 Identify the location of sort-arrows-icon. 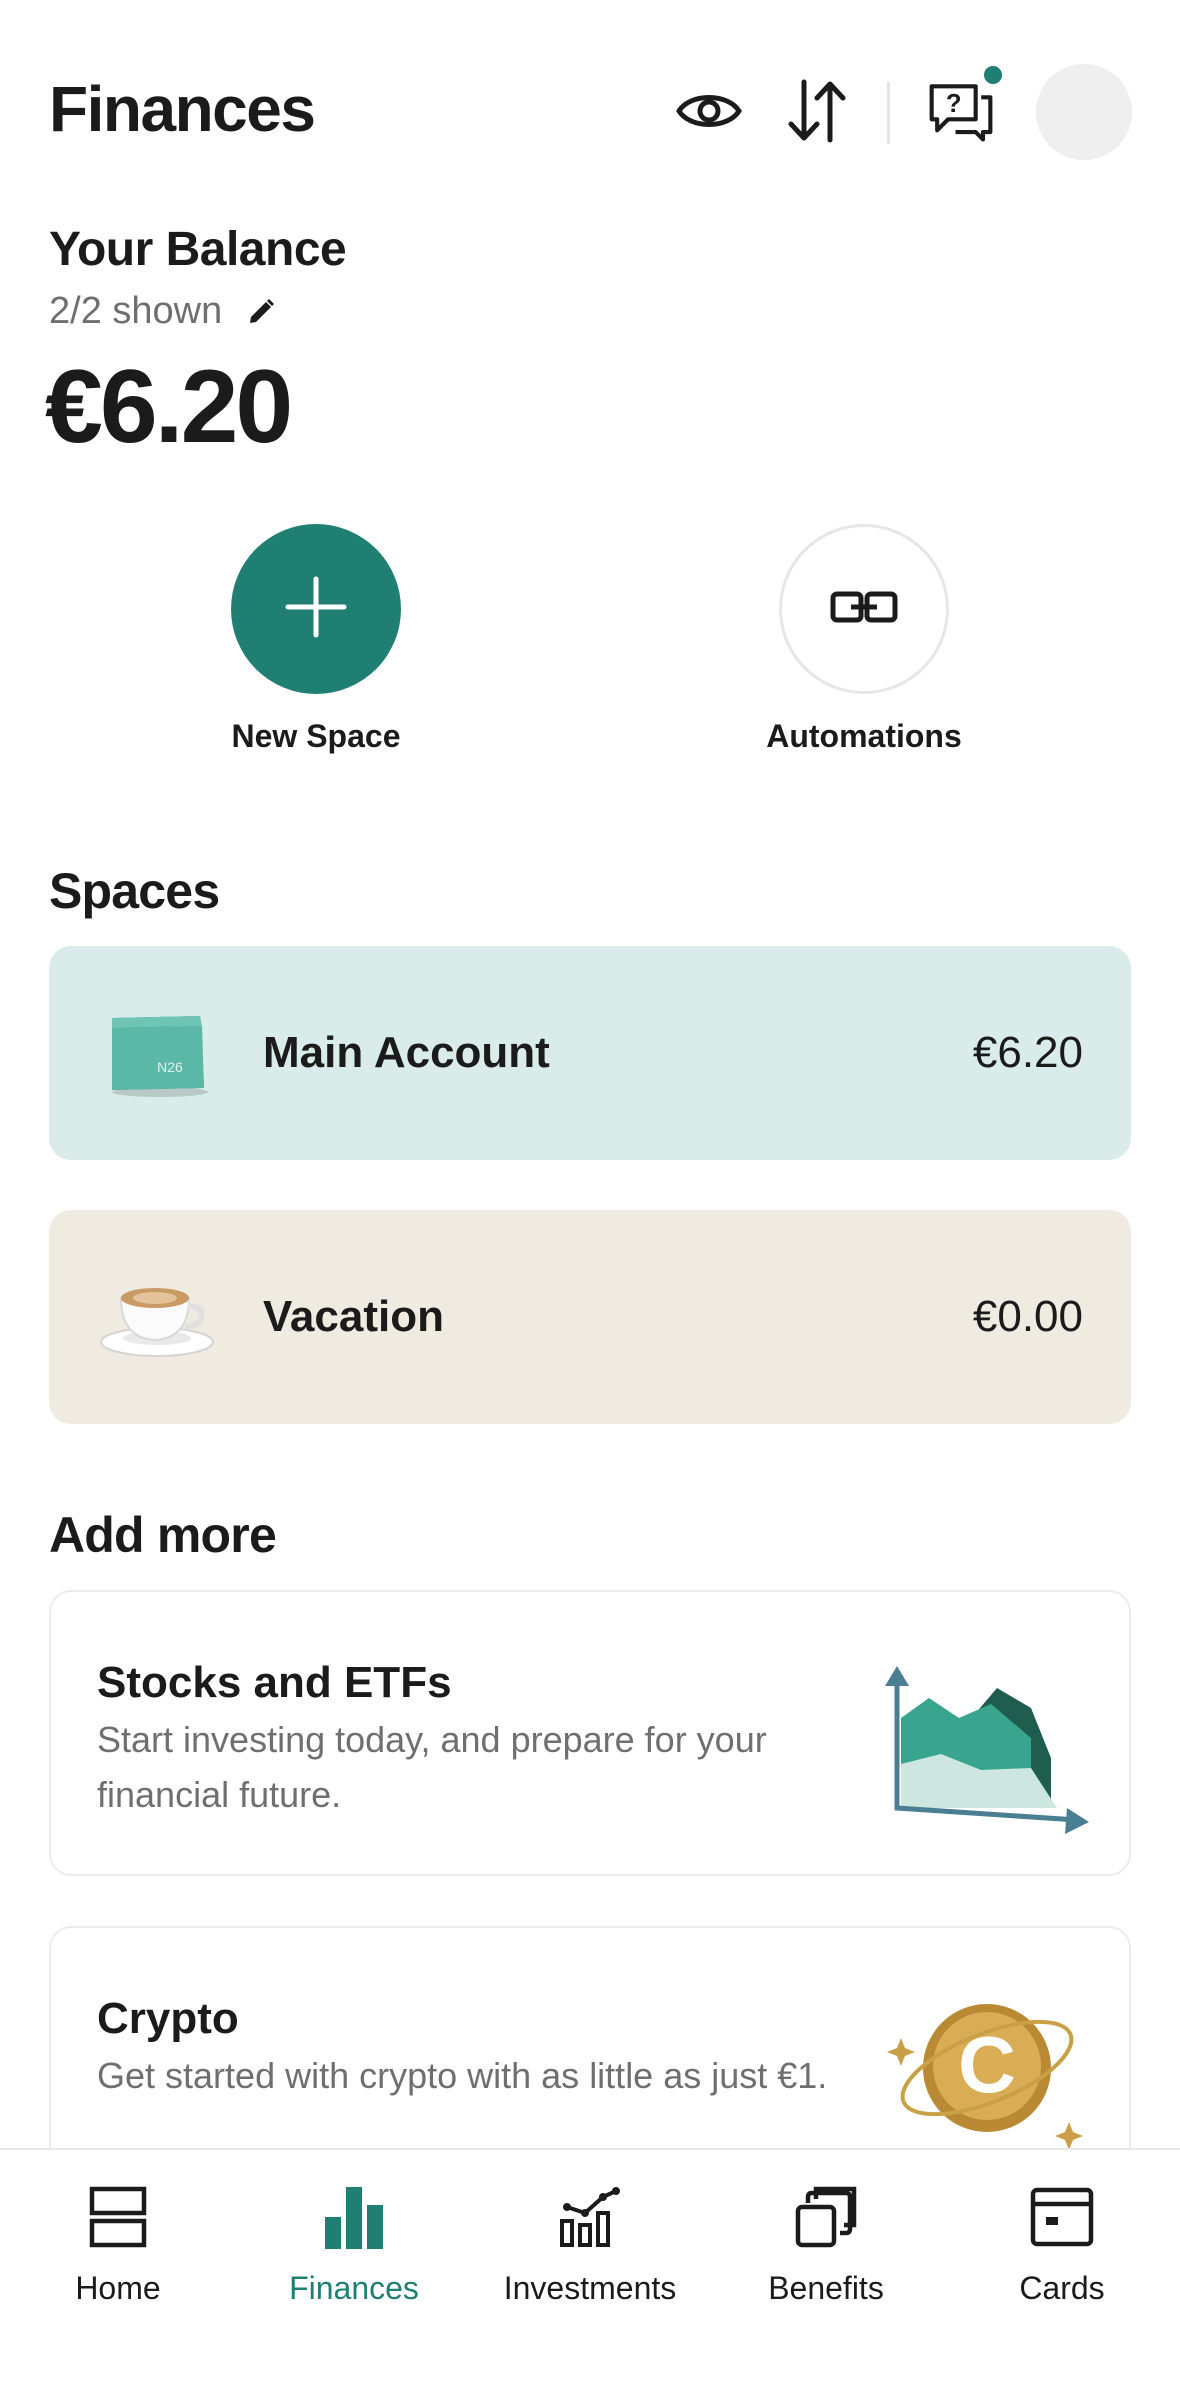
(817, 111).